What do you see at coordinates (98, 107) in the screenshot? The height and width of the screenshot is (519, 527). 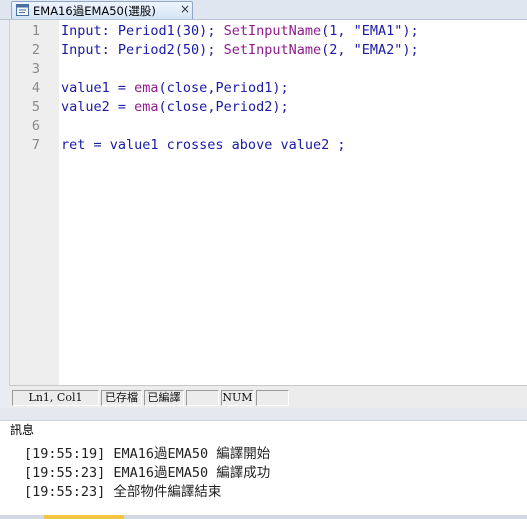 I see `code-text: value2 =` at bounding box center [98, 107].